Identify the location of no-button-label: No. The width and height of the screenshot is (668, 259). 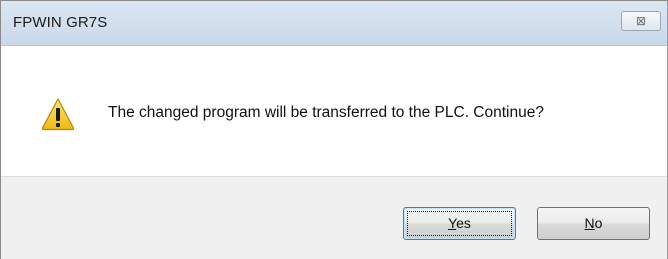
(594, 223).